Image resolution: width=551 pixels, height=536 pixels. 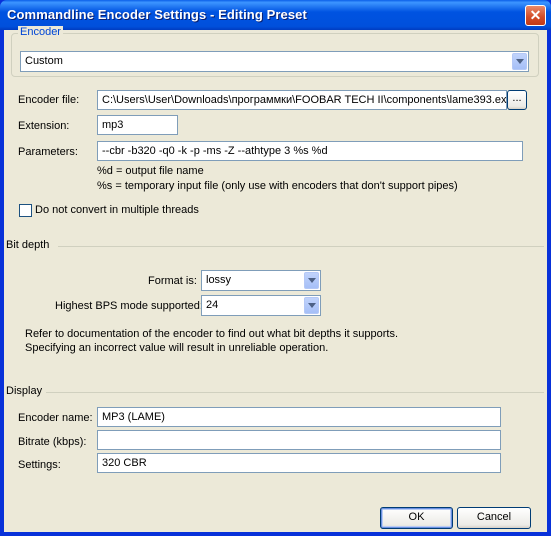 What do you see at coordinates (494, 518) in the screenshot?
I see `cancel-button: Cancel` at bounding box center [494, 518].